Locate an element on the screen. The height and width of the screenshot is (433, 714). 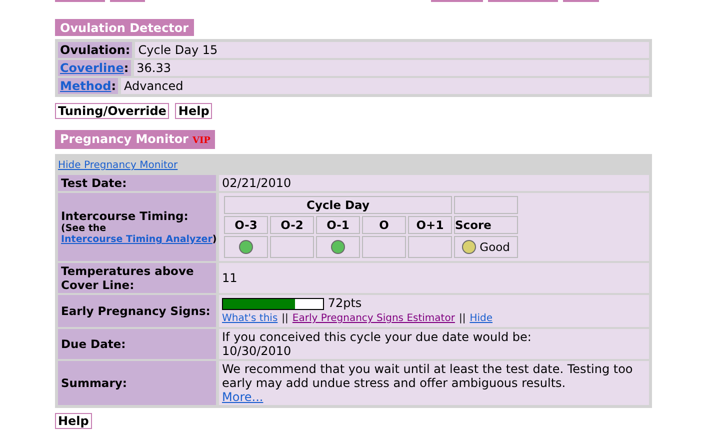
row-label: Due Date: is located at coordinates (137, 344).